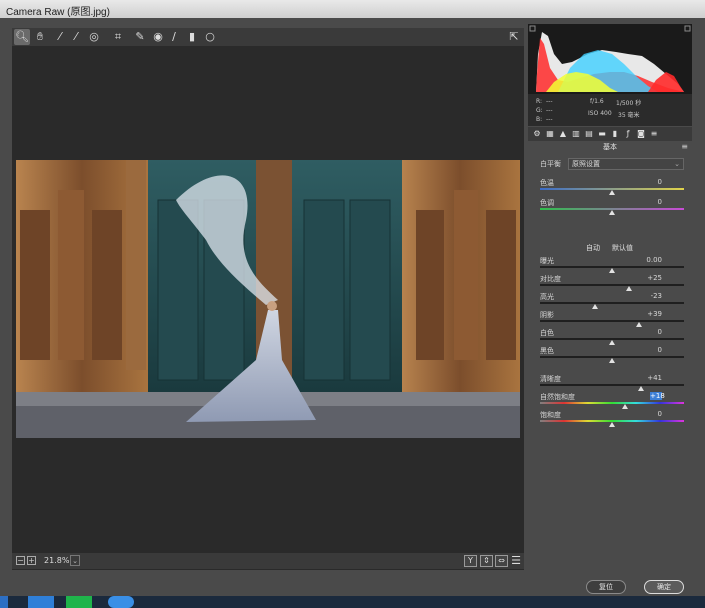 This screenshot has width=705, height=608. I want to click on tone-curve-tab-icon: ▦, so click(550, 133).